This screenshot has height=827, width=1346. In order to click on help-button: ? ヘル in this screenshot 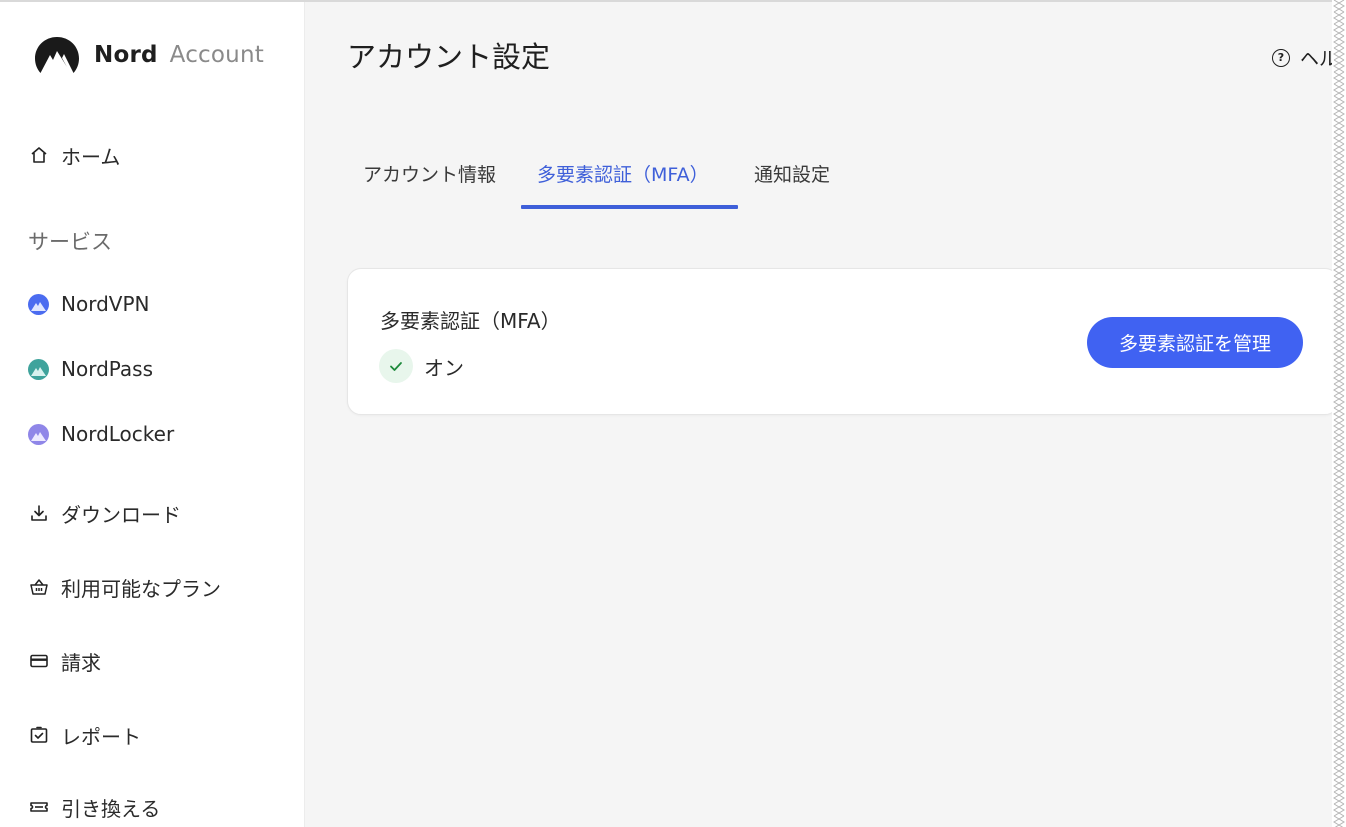, I will do `click(1305, 57)`.